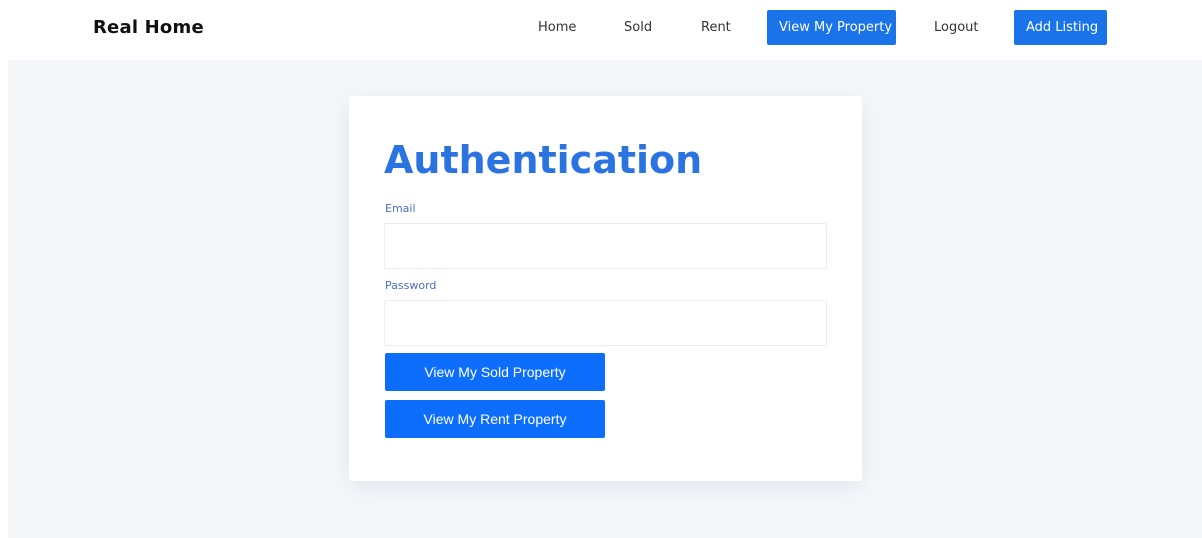 This screenshot has height=538, width=1202. Describe the element at coordinates (543, 160) in the screenshot. I see `auth-title: Authentication` at that location.